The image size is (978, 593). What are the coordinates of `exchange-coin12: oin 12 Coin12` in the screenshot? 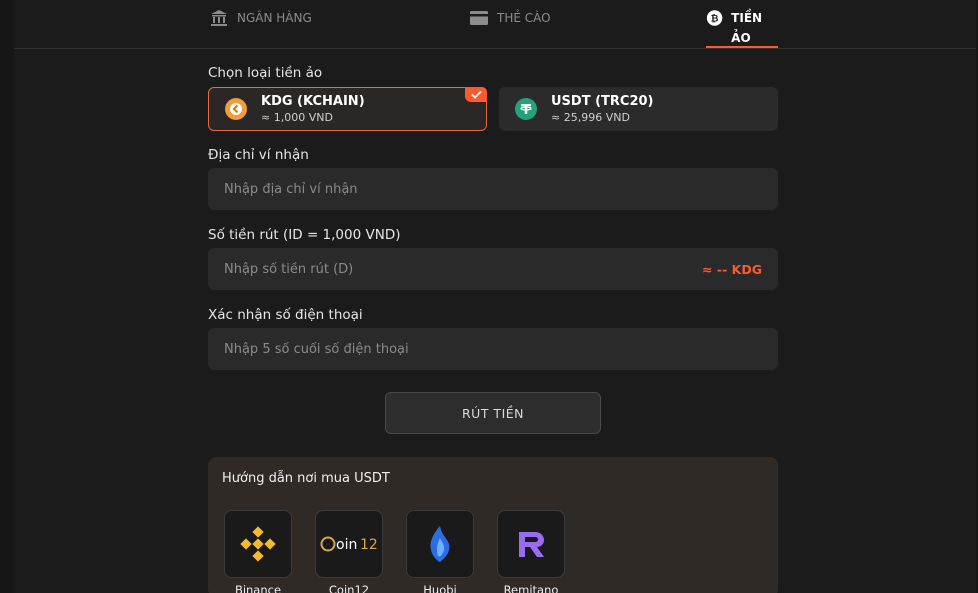 It's located at (349, 551).